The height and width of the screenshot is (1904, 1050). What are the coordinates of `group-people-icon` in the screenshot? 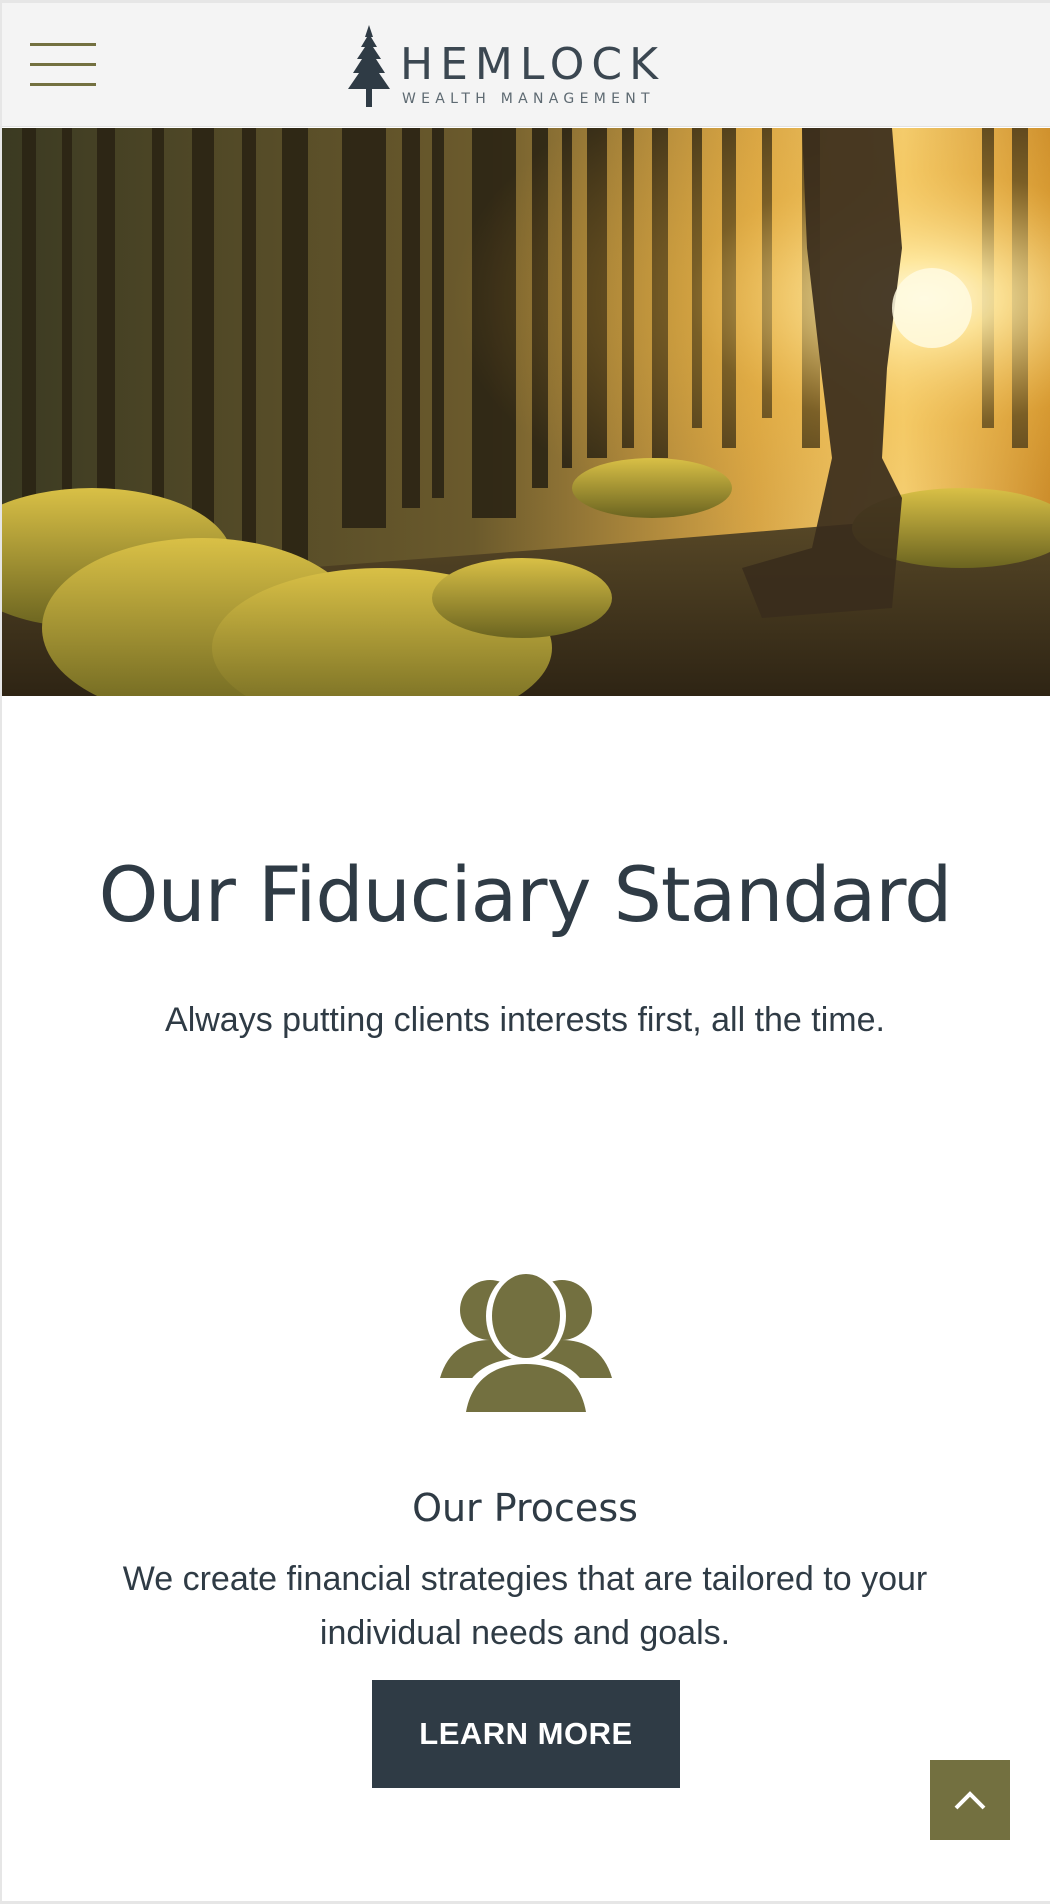 It's located at (526, 1341).